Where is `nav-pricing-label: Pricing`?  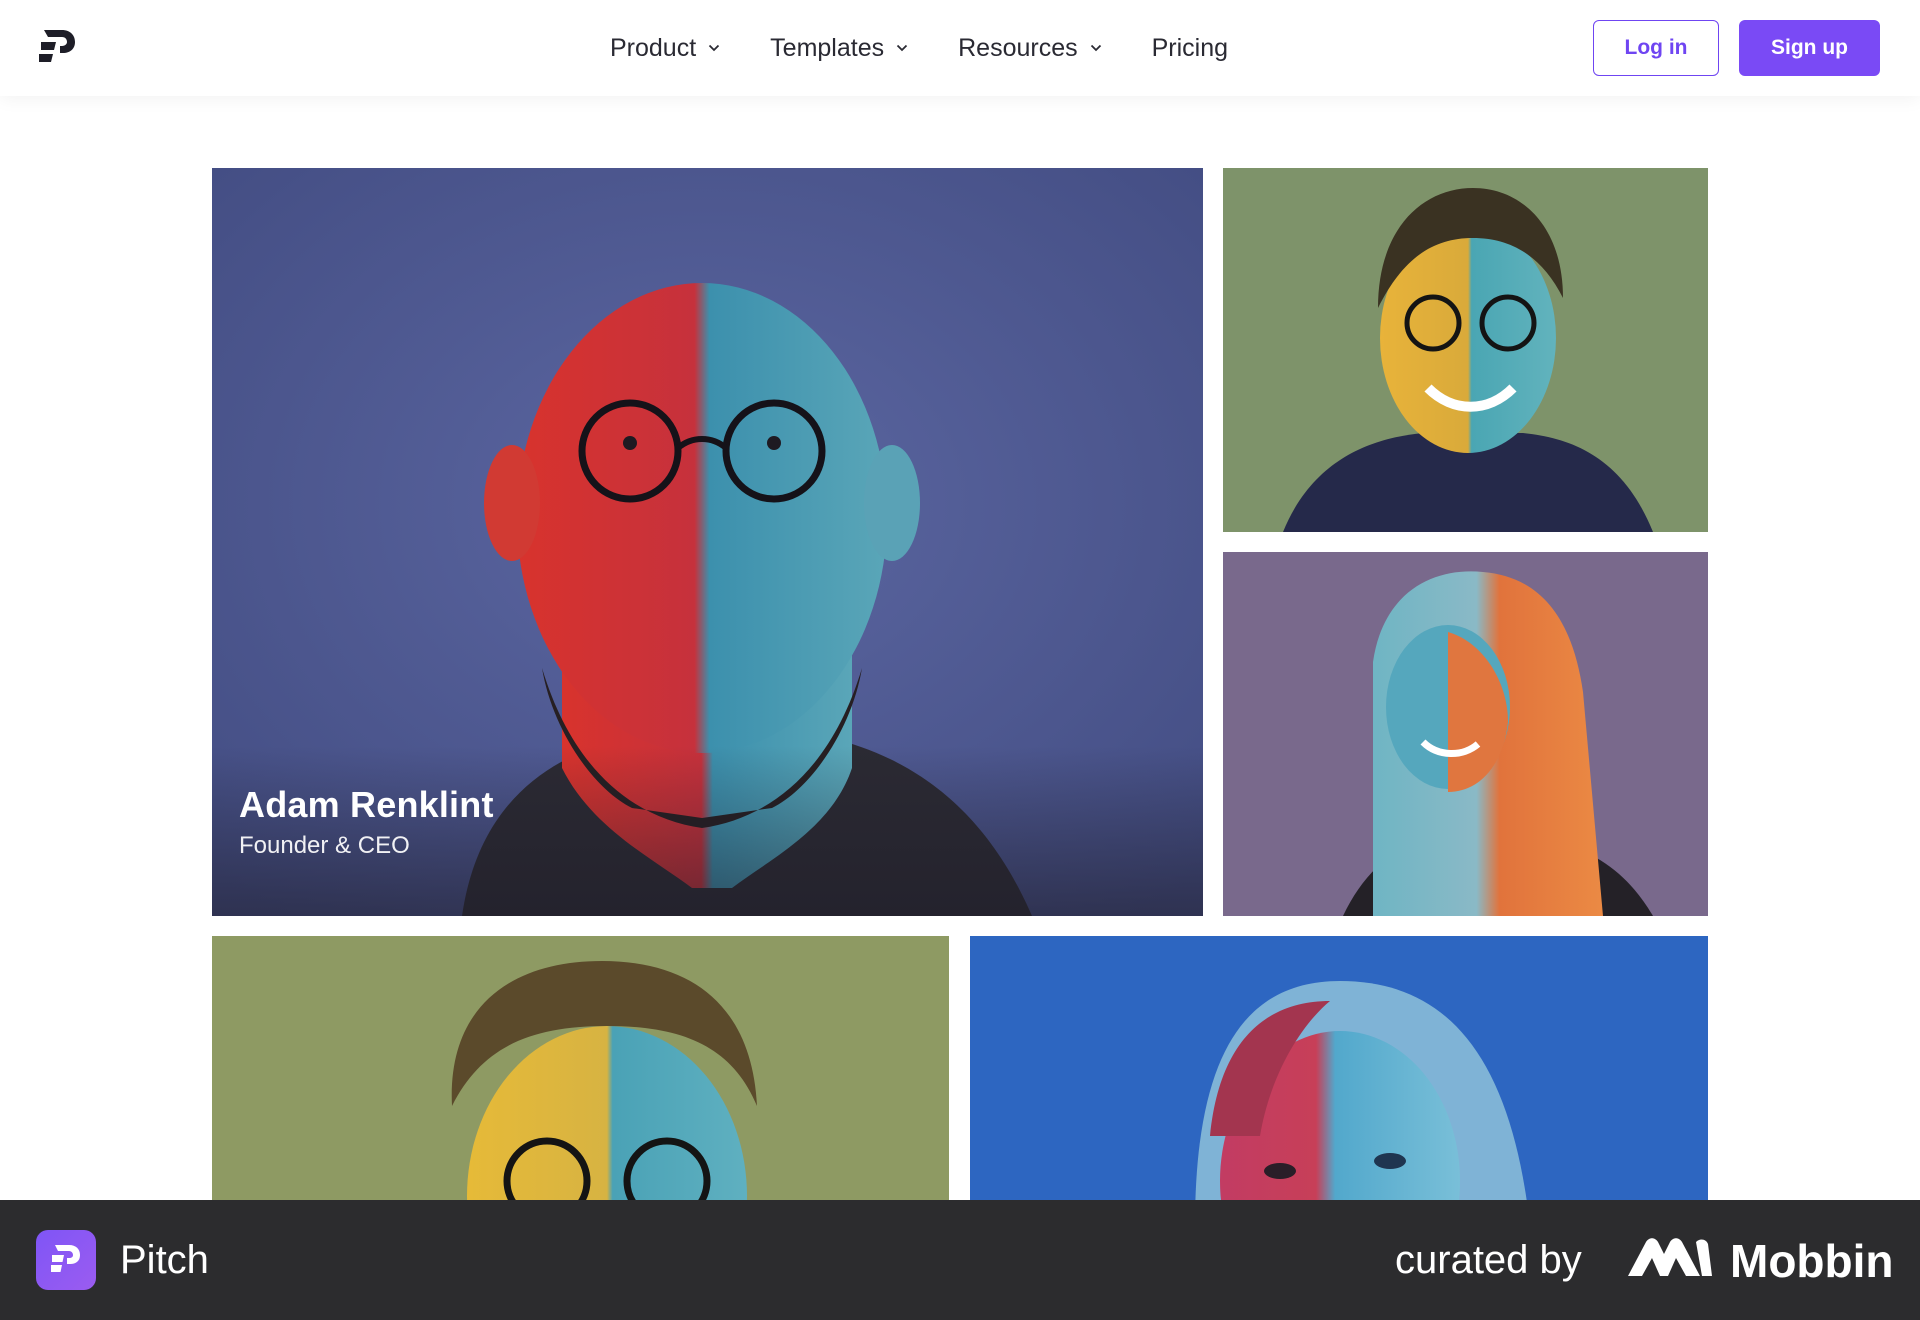
nav-pricing-label: Pricing is located at coordinates (1190, 47).